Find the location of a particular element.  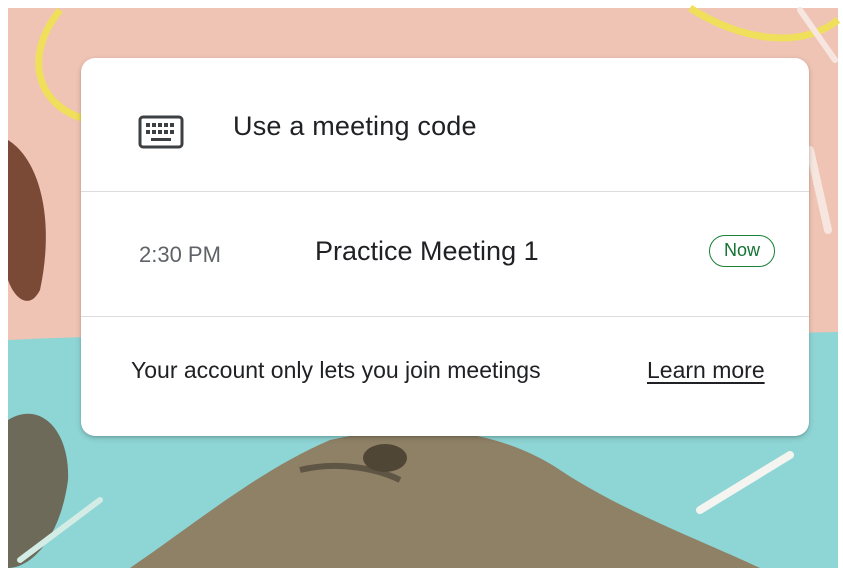

learn-more-link: Learn more is located at coordinates (706, 370).